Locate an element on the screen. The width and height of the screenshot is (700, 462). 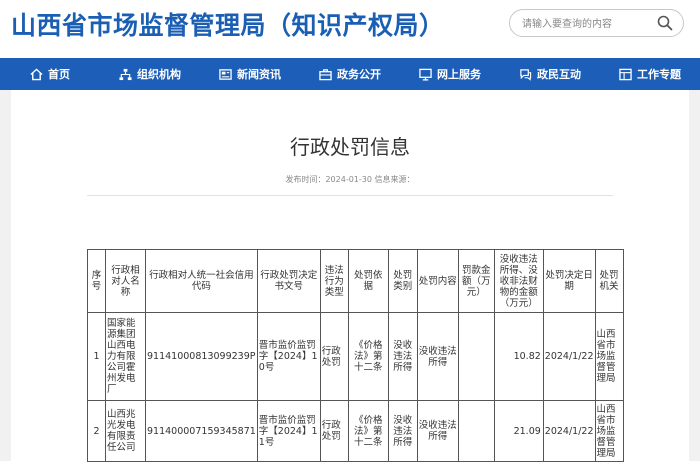
search-box is located at coordinates (596, 23).